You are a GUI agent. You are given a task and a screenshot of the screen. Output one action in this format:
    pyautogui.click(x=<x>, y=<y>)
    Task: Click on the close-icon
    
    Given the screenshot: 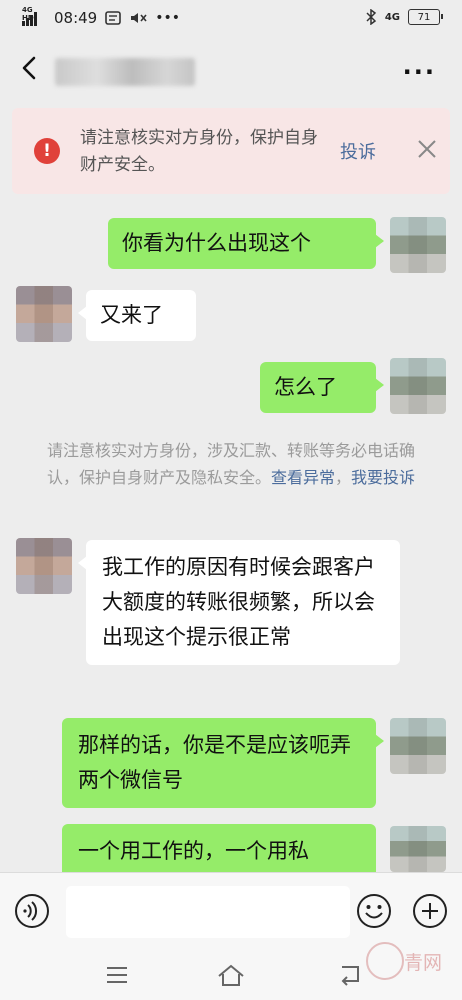 What is the action you would take?
    pyautogui.click(x=427, y=149)
    